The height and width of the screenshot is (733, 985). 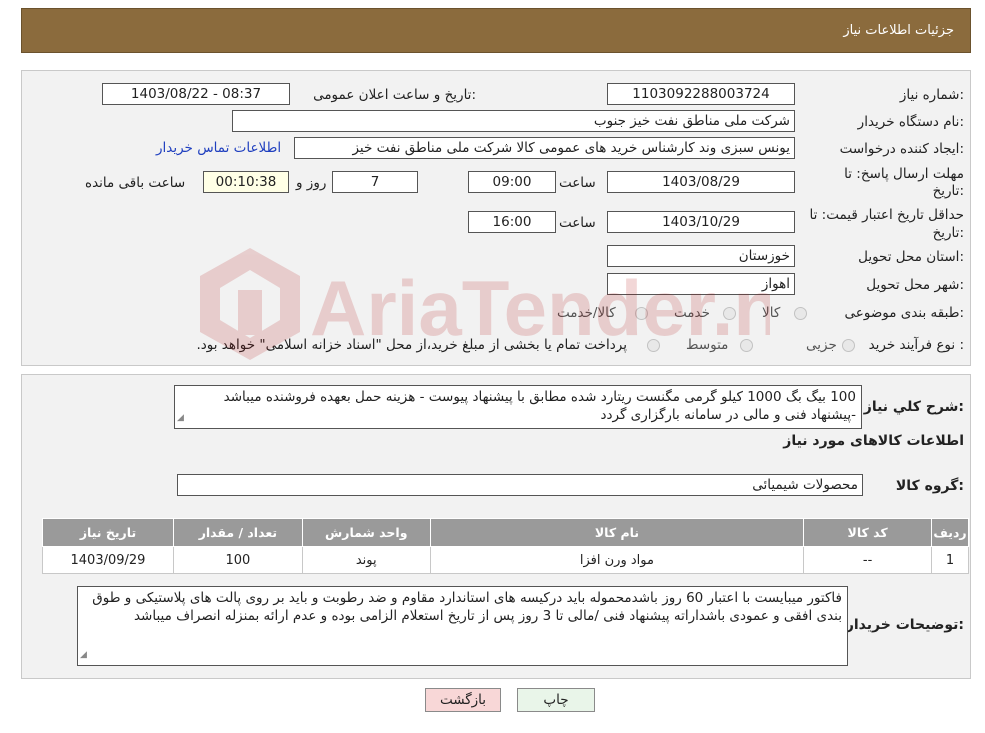 What do you see at coordinates (394, 95) in the screenshot?
I see `announce-label: تاریخ و ساعت اعلان عمومی:` at bounding box center [394, 95].